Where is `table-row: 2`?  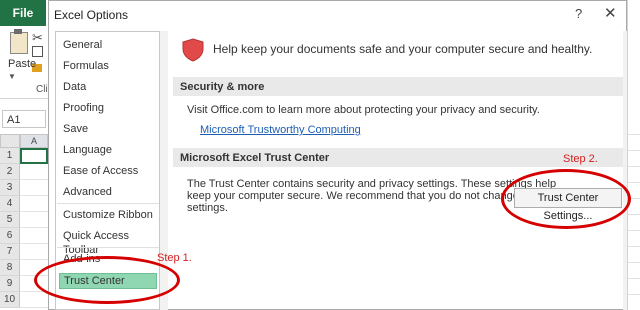 table-row: 2 is located at coordinates (24, 172).